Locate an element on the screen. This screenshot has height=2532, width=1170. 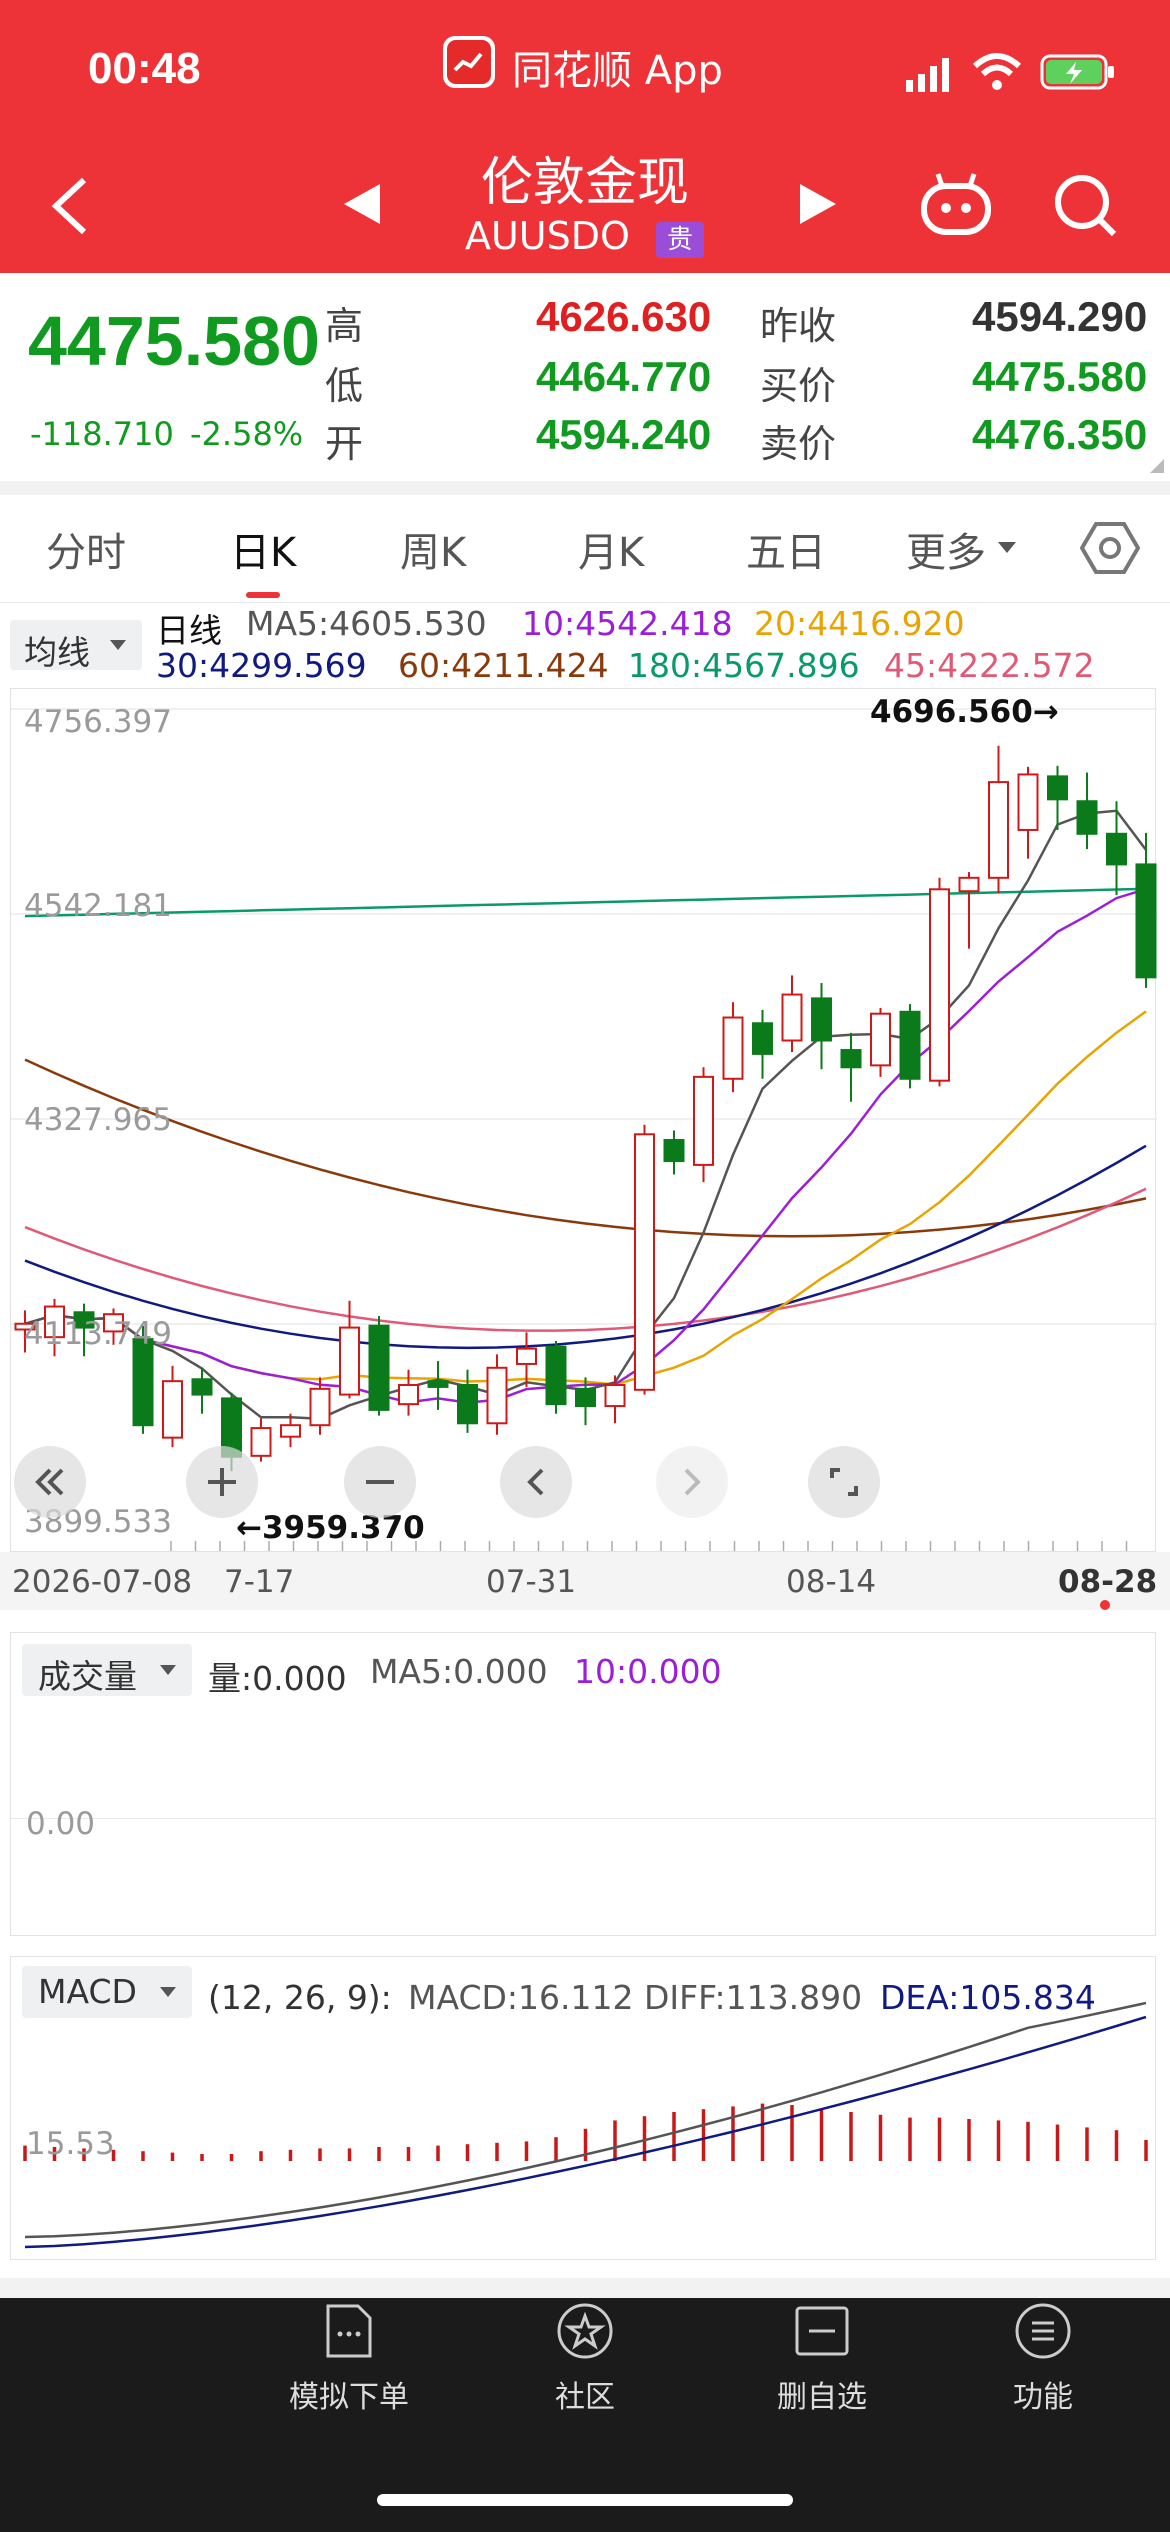
ma45-line is located at coordinates (585, 1259).